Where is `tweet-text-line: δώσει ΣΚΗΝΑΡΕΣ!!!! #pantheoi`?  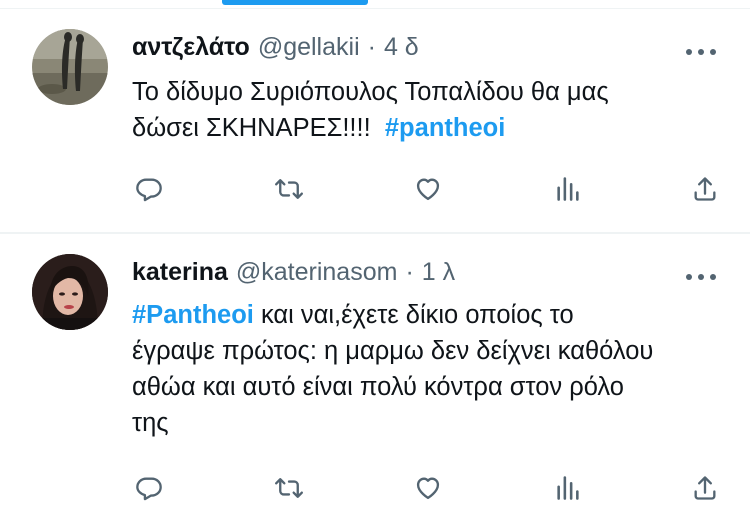
tweet-text-line: δώσει ΣΚΗΝΑΡΕΣ!!!! #pantheoi is located at coordinates (432, 128).